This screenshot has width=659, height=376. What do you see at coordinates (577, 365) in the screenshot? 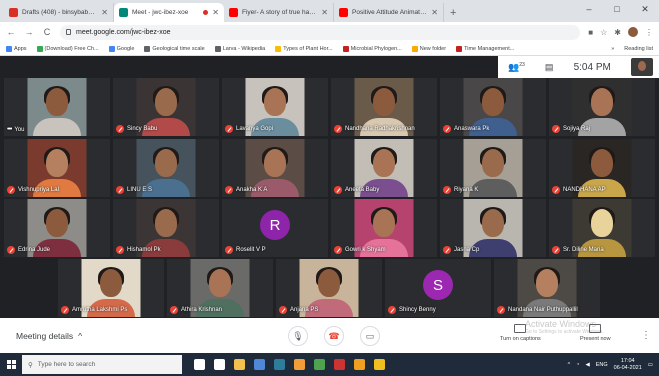
I see `network-icon: ◔` at bounding box center [577, 365].